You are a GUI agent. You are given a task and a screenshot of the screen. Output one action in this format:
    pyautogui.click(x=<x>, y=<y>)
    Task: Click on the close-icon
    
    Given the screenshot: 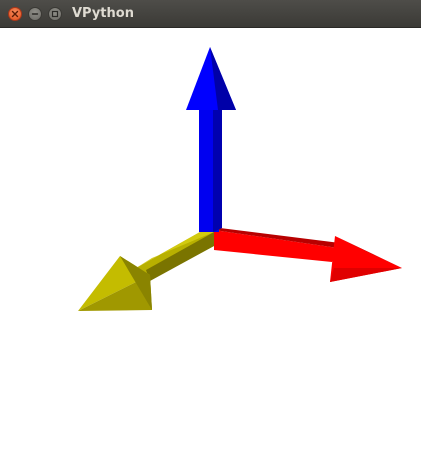 What is the action you would take?
    pyautogui.click(x=15, y=14)
    